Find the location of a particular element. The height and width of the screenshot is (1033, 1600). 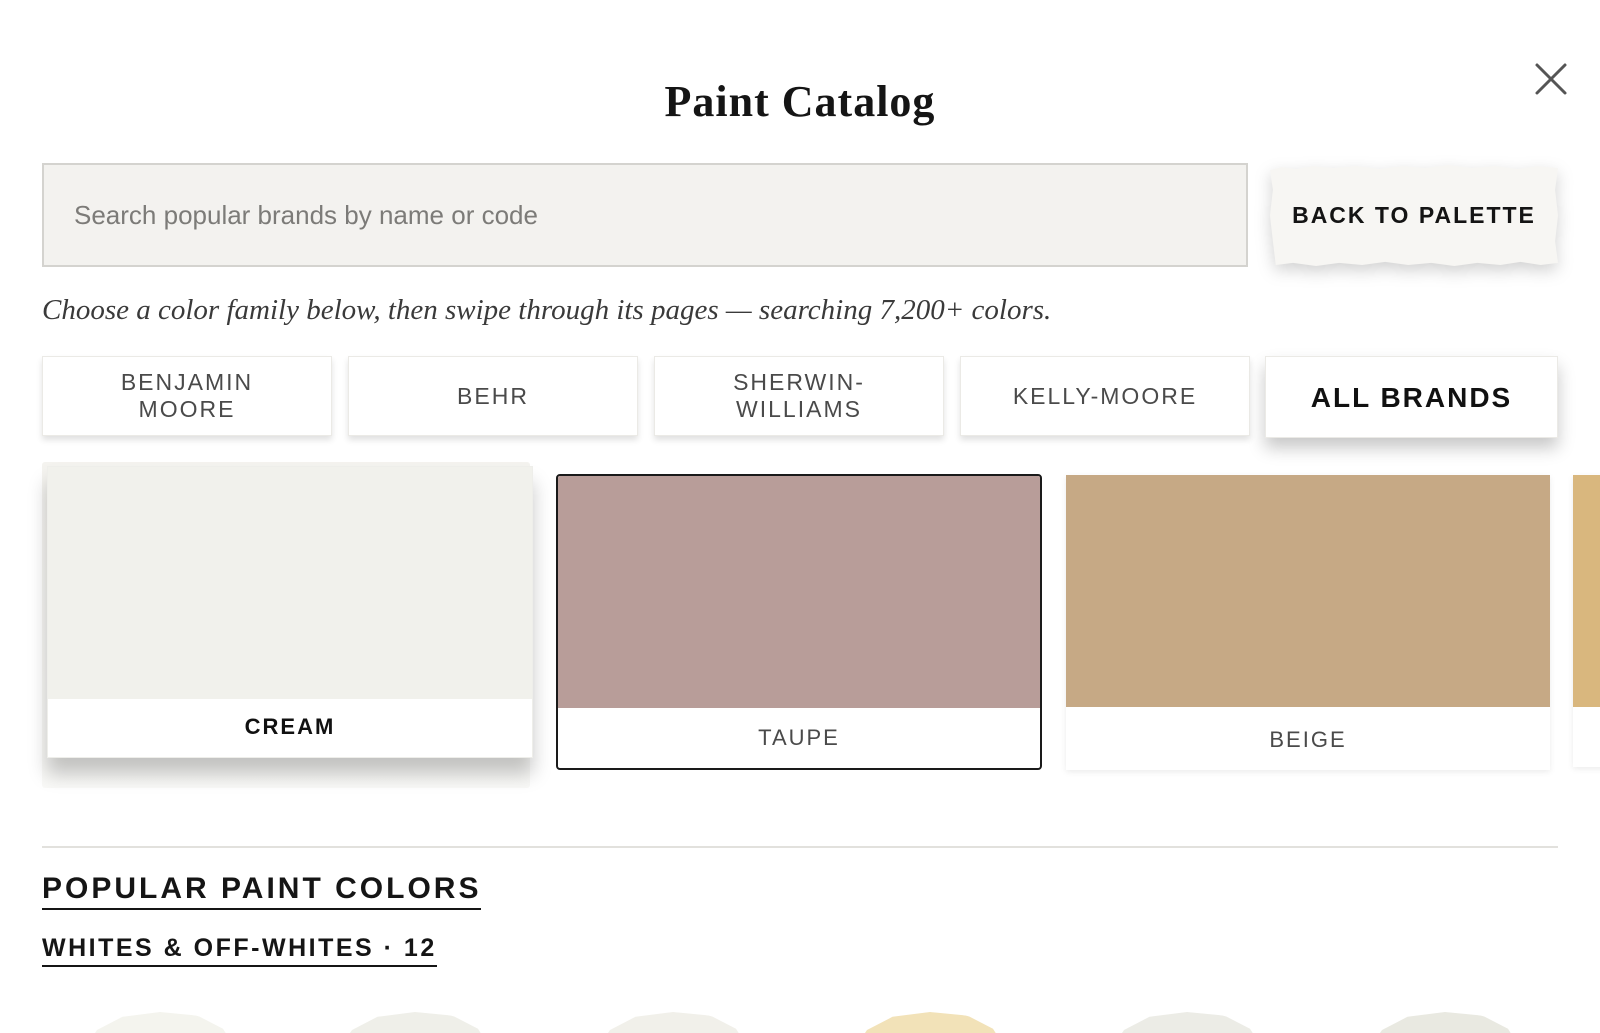

brand-tab-label: SHERWIN-WILLIAMS is located at coordinates (799, 395).